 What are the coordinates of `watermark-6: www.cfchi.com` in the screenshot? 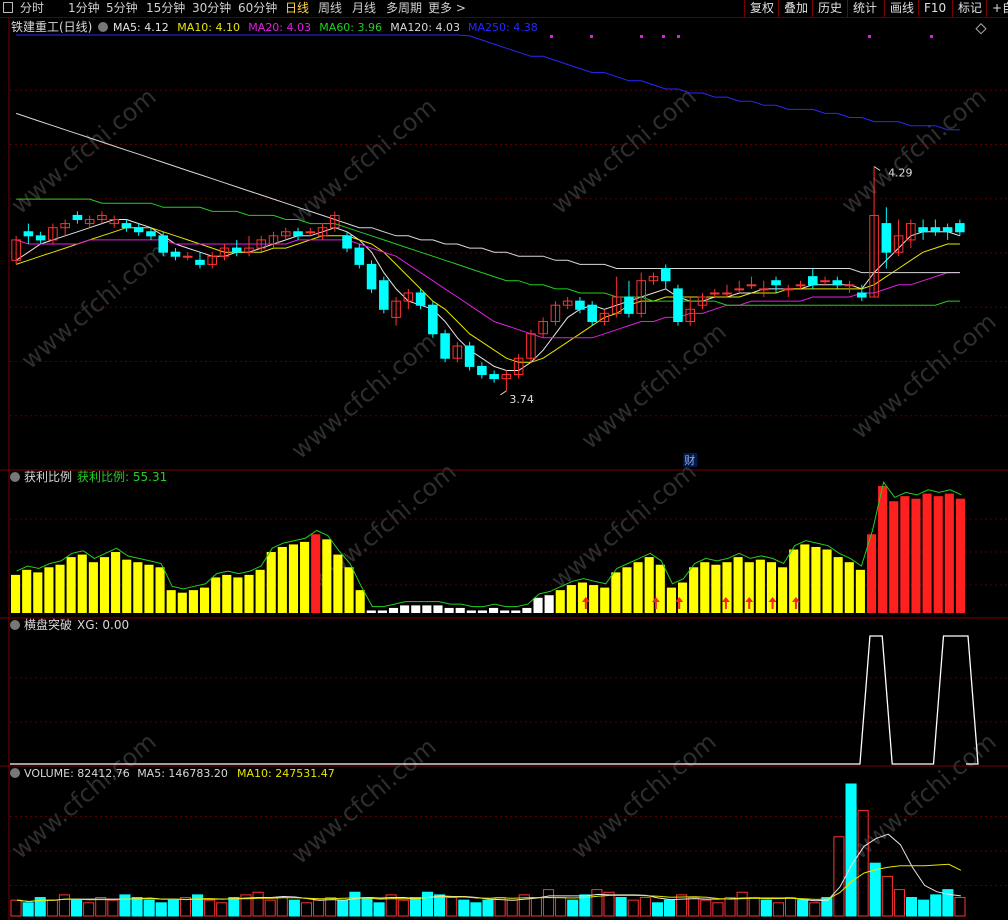 It's located at (924, 375).